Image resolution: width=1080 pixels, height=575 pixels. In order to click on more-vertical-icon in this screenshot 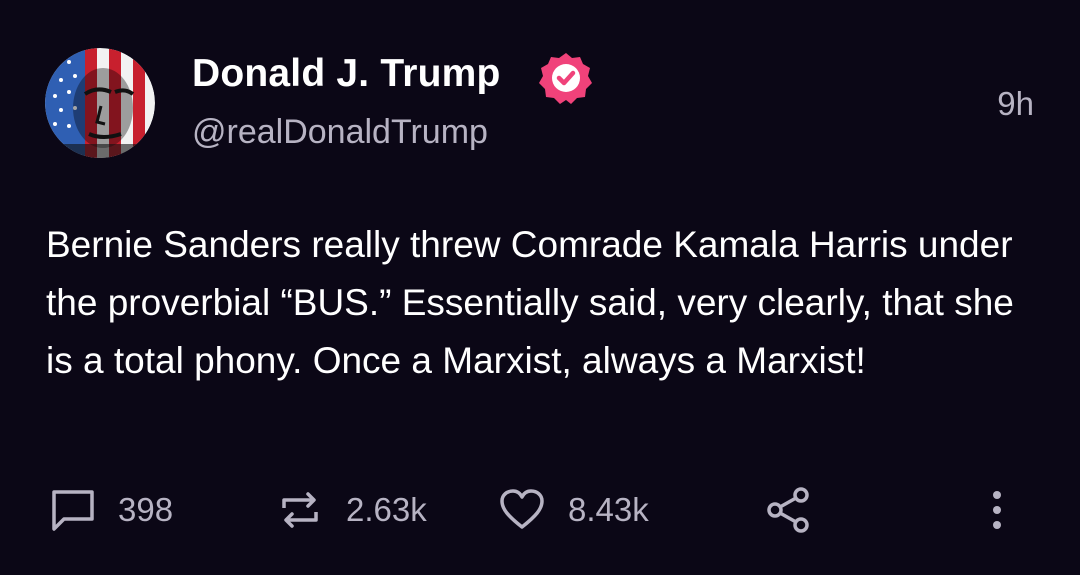, I will do `click(997, 510)`.